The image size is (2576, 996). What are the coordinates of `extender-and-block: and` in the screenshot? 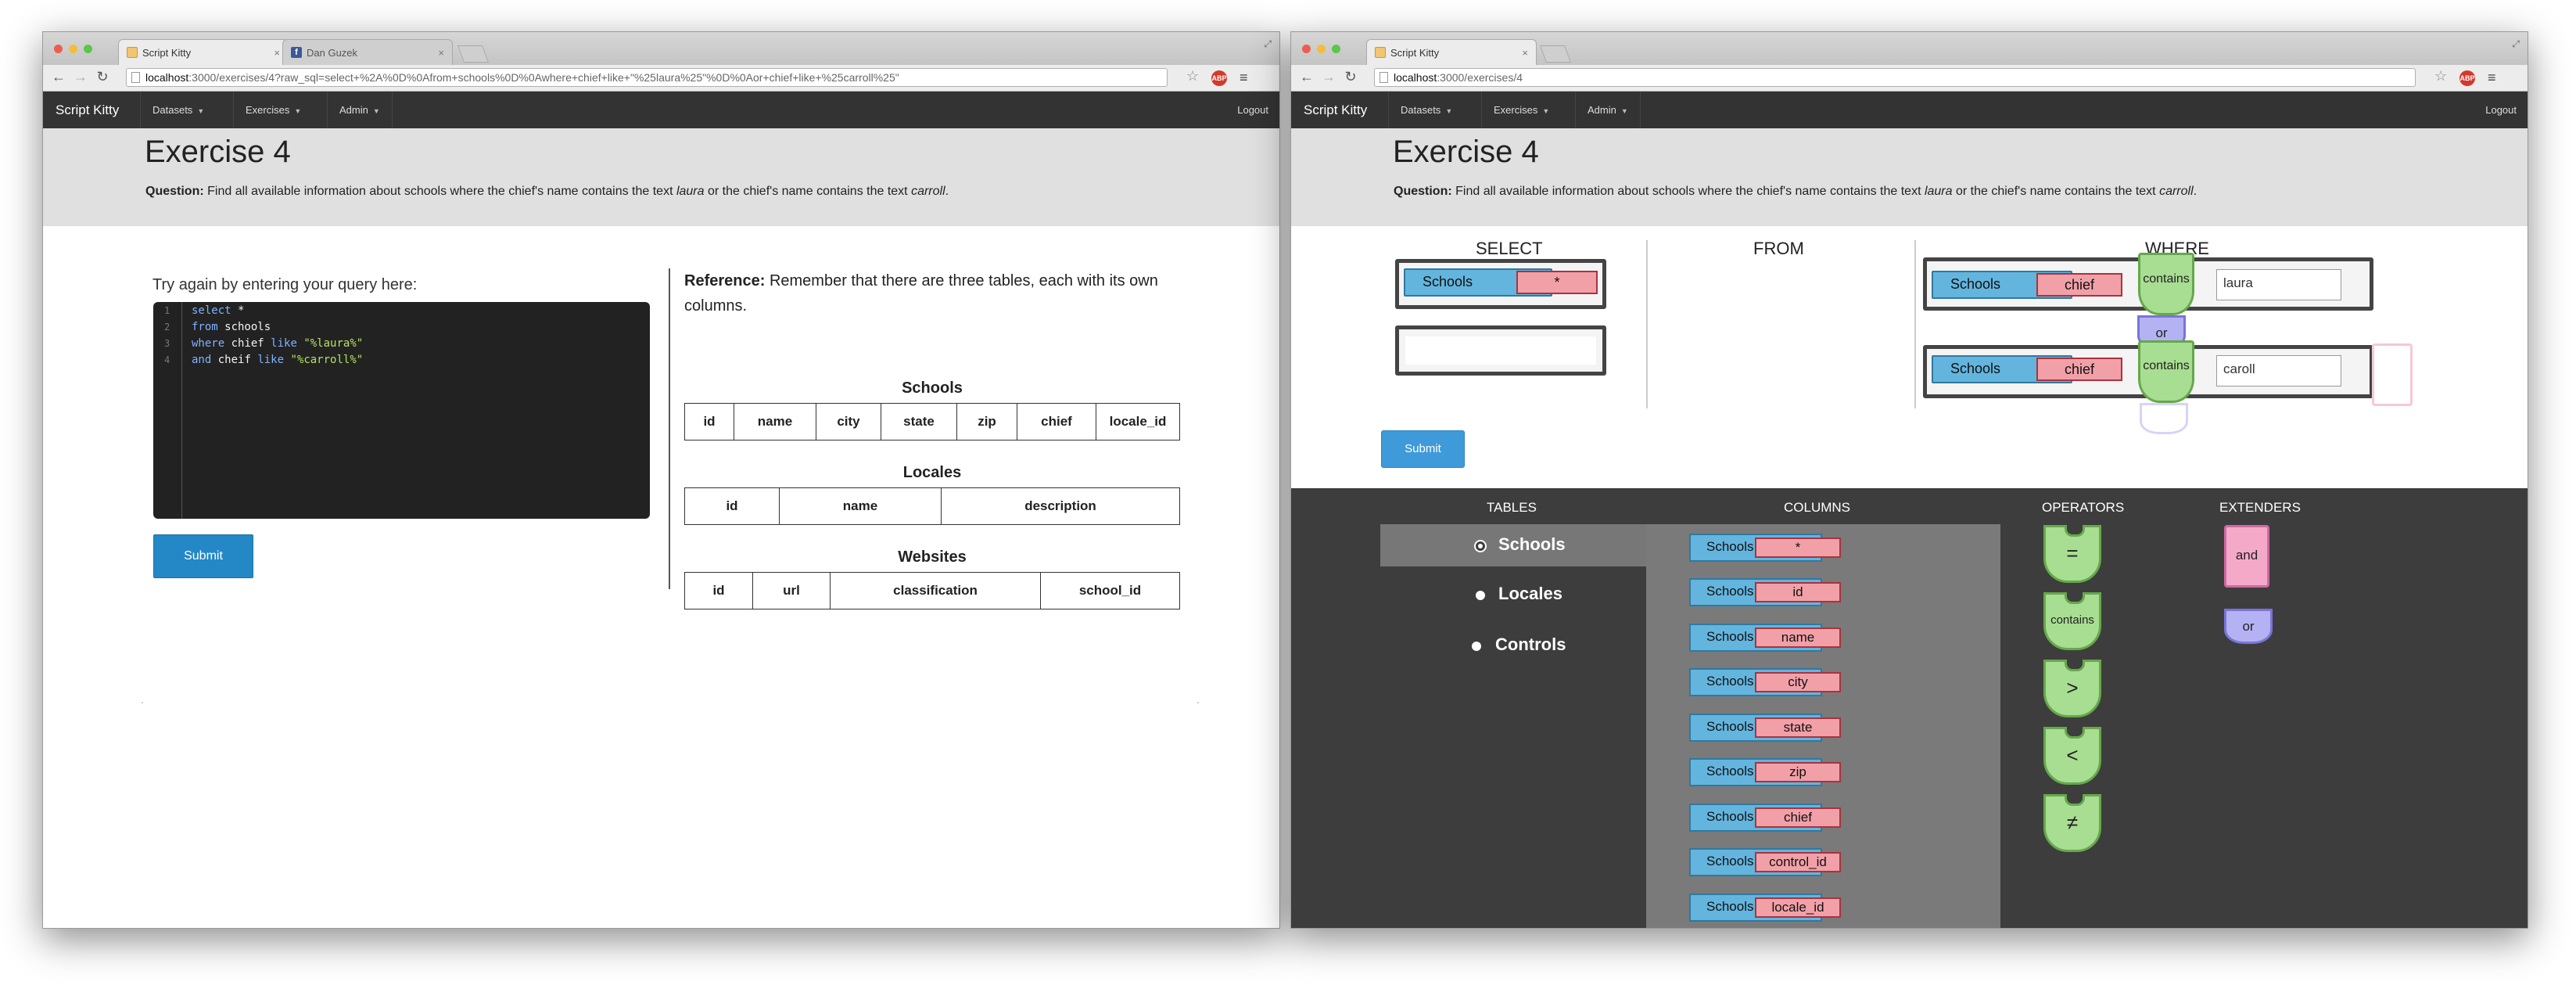 It's located at (2246, 556).